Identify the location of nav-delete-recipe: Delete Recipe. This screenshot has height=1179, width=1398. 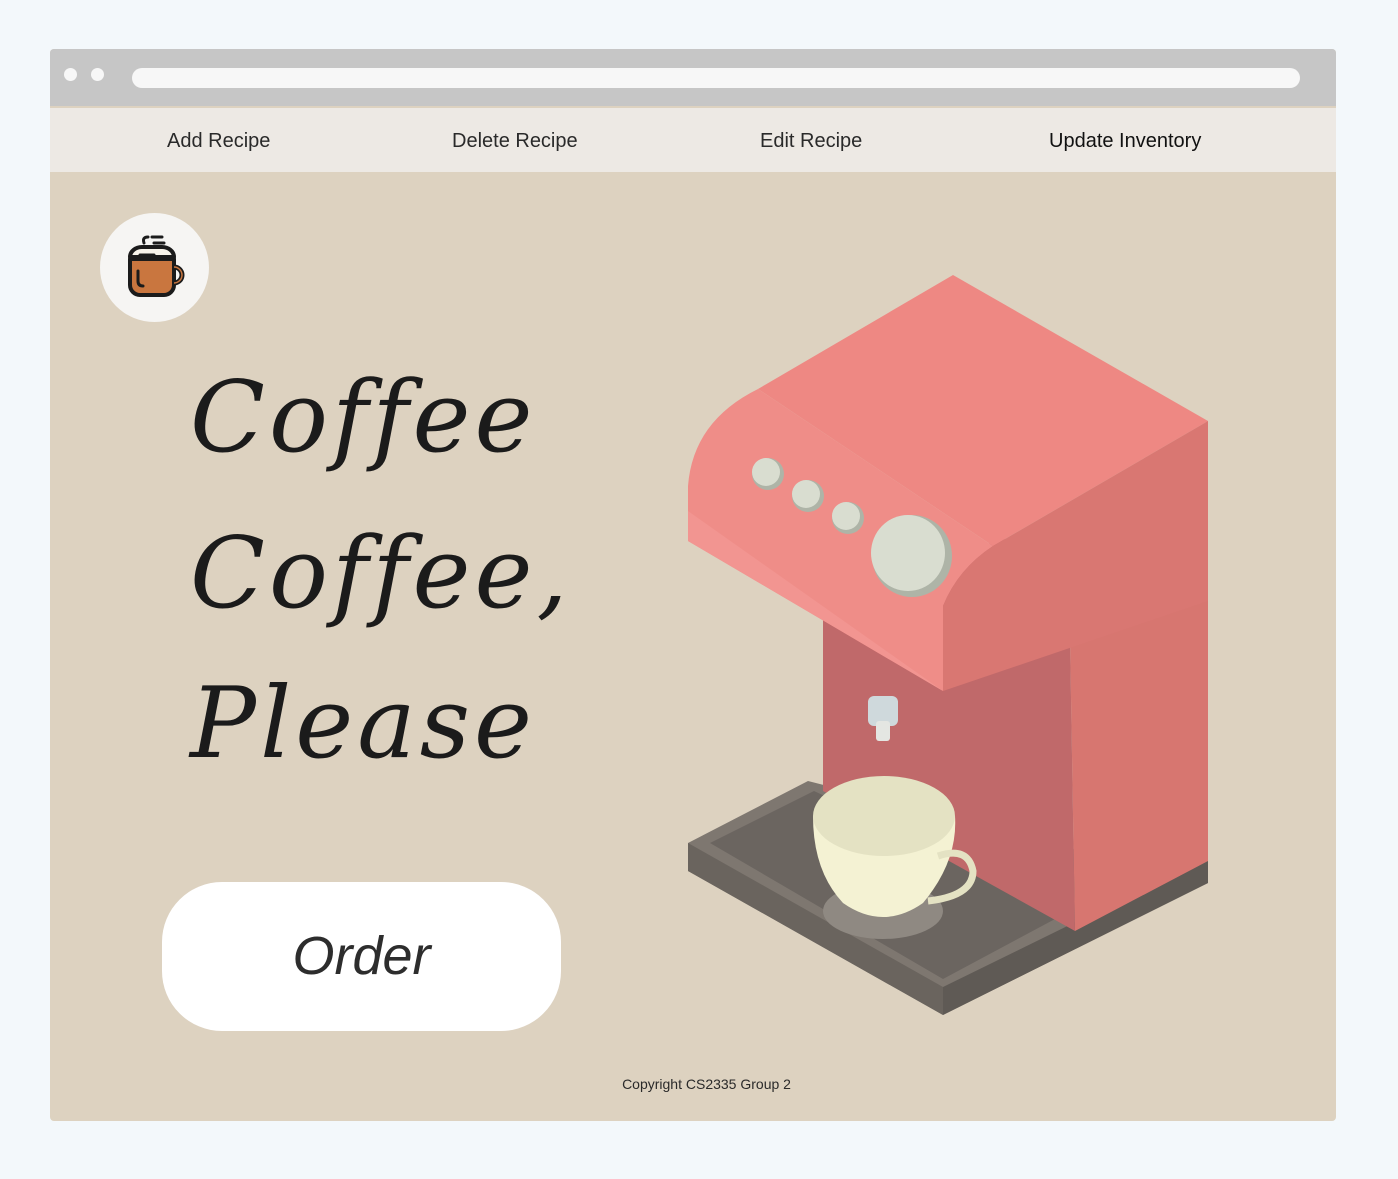
(515, 140).